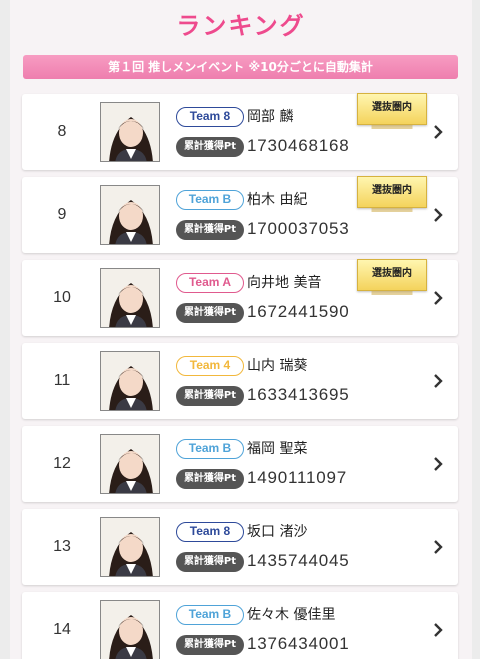  What do you see at coordinates (298, 311) in the screenshot?
I see `points-value: 1672441590` at bounding box center [298, 311].